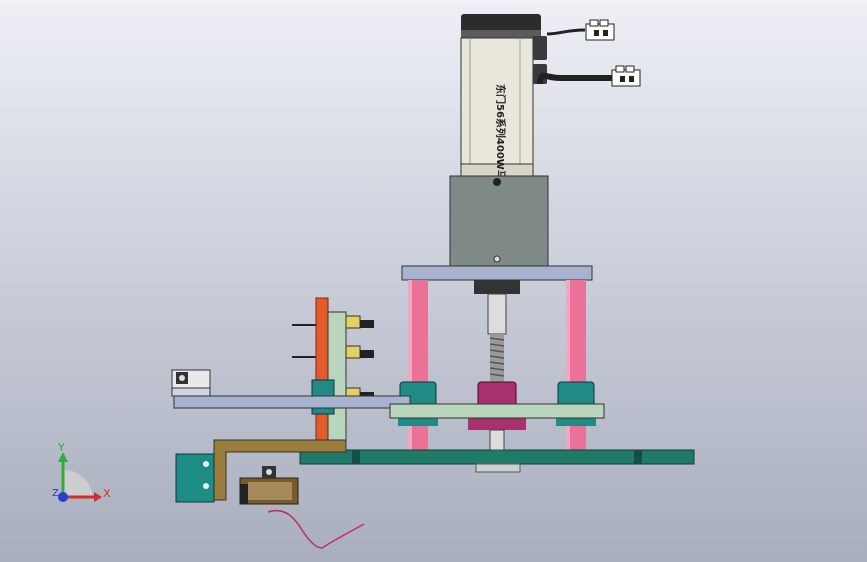 Image resolution: width=867 pixels, height=562 pixels. What do you see at coordinates (359, 322) in the screenshot?
I see `sensor-upper` at bounding box center [359, 322].